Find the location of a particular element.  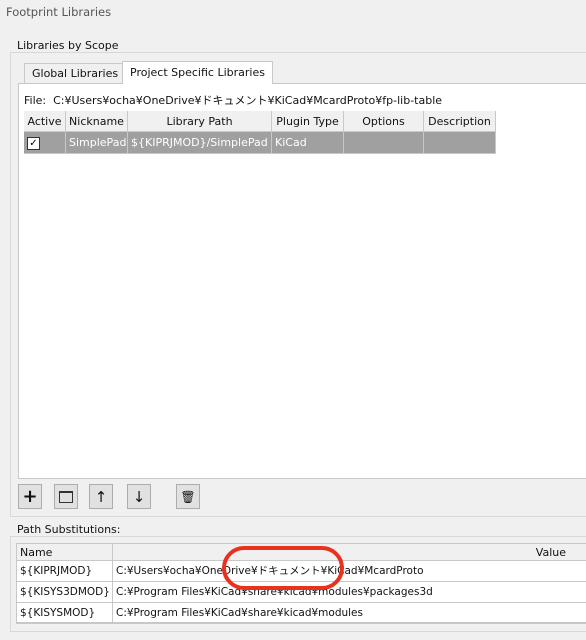

delete-library-button: 🗑 is located at coordinates (188, 496).